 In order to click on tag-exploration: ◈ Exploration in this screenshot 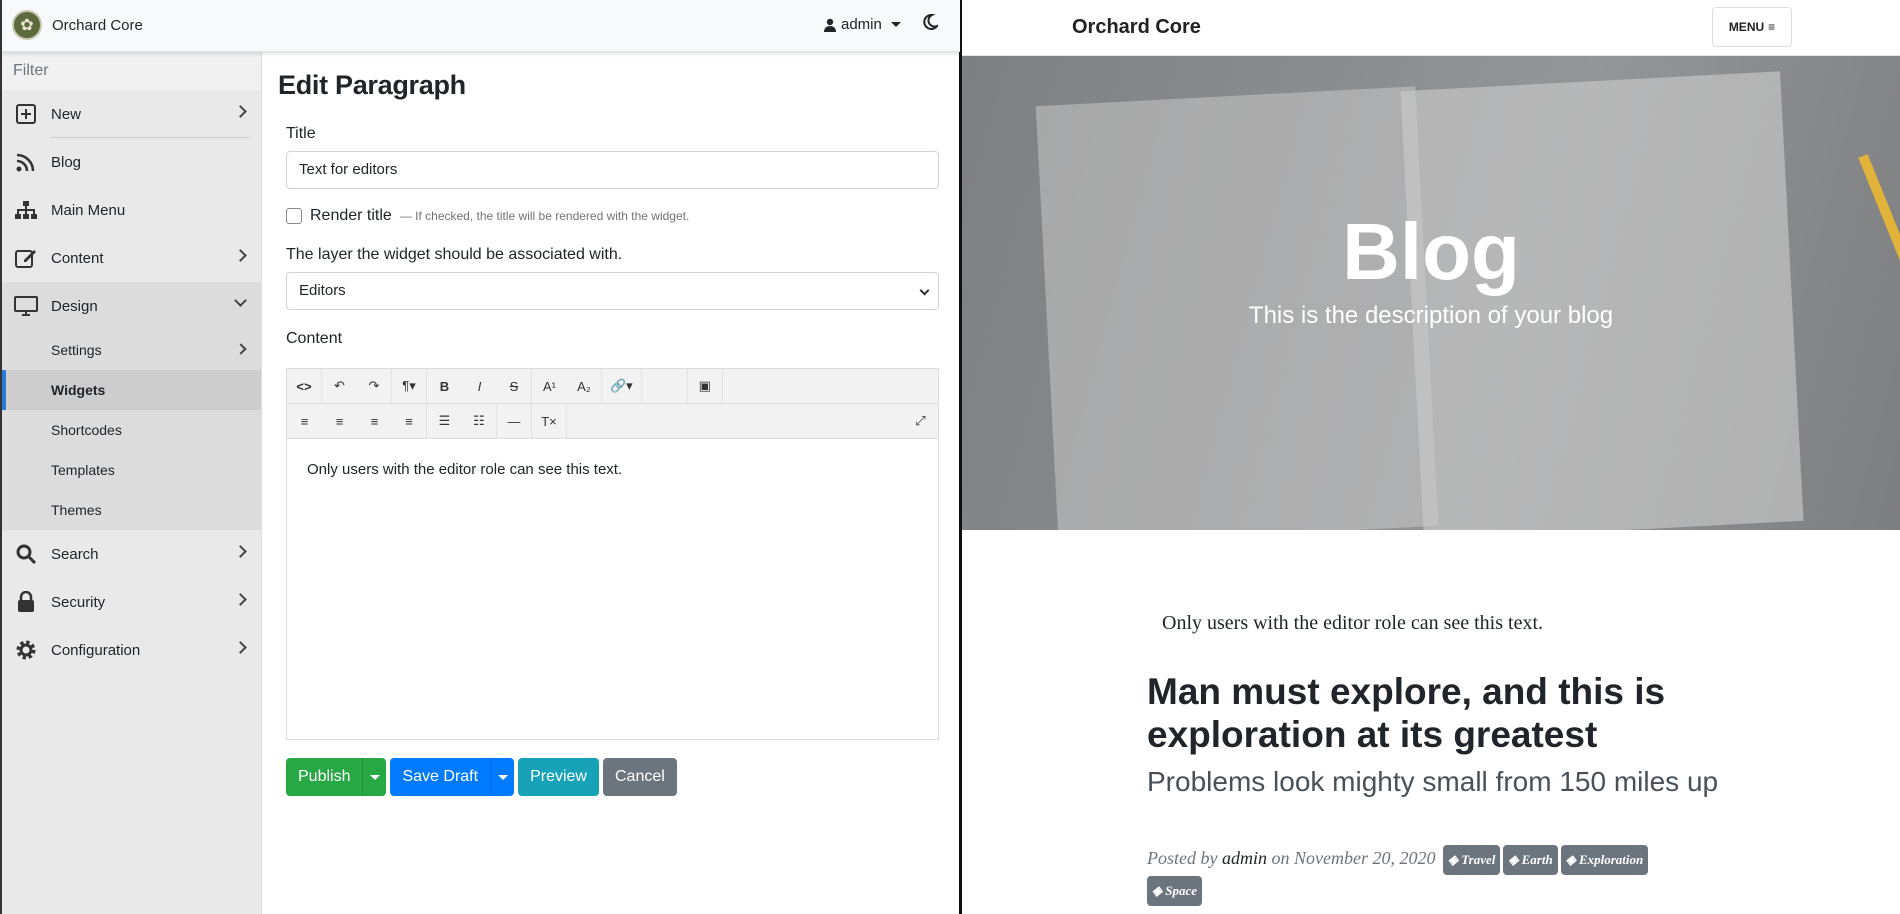, I will do `click(1604, 860)`.